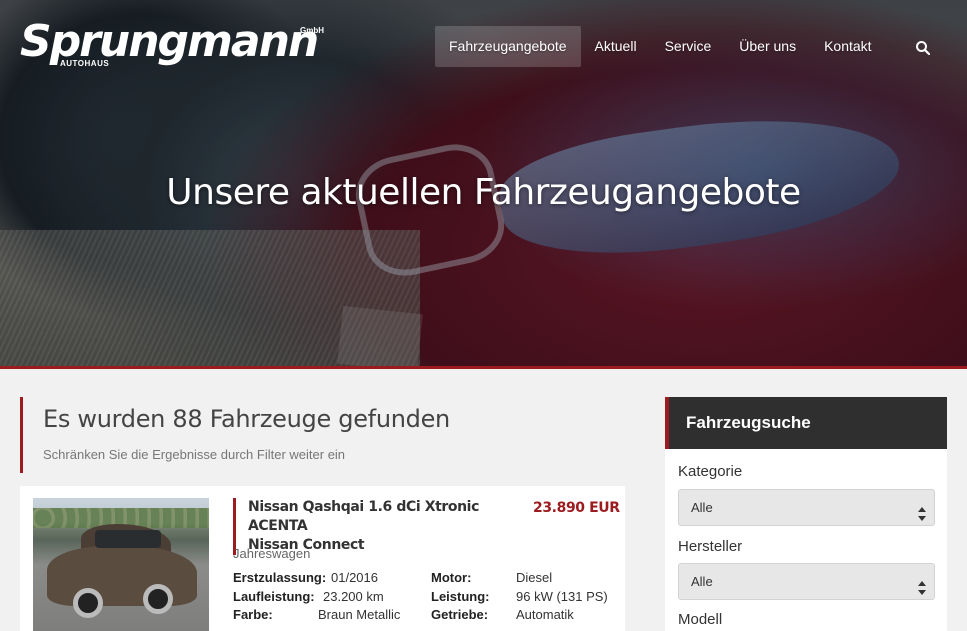 The image size is (967, 631). What do you see at coordinates (451, 577) in the screenshot?
I see `spec-label: Motor:` at bounding box center [451, 577].